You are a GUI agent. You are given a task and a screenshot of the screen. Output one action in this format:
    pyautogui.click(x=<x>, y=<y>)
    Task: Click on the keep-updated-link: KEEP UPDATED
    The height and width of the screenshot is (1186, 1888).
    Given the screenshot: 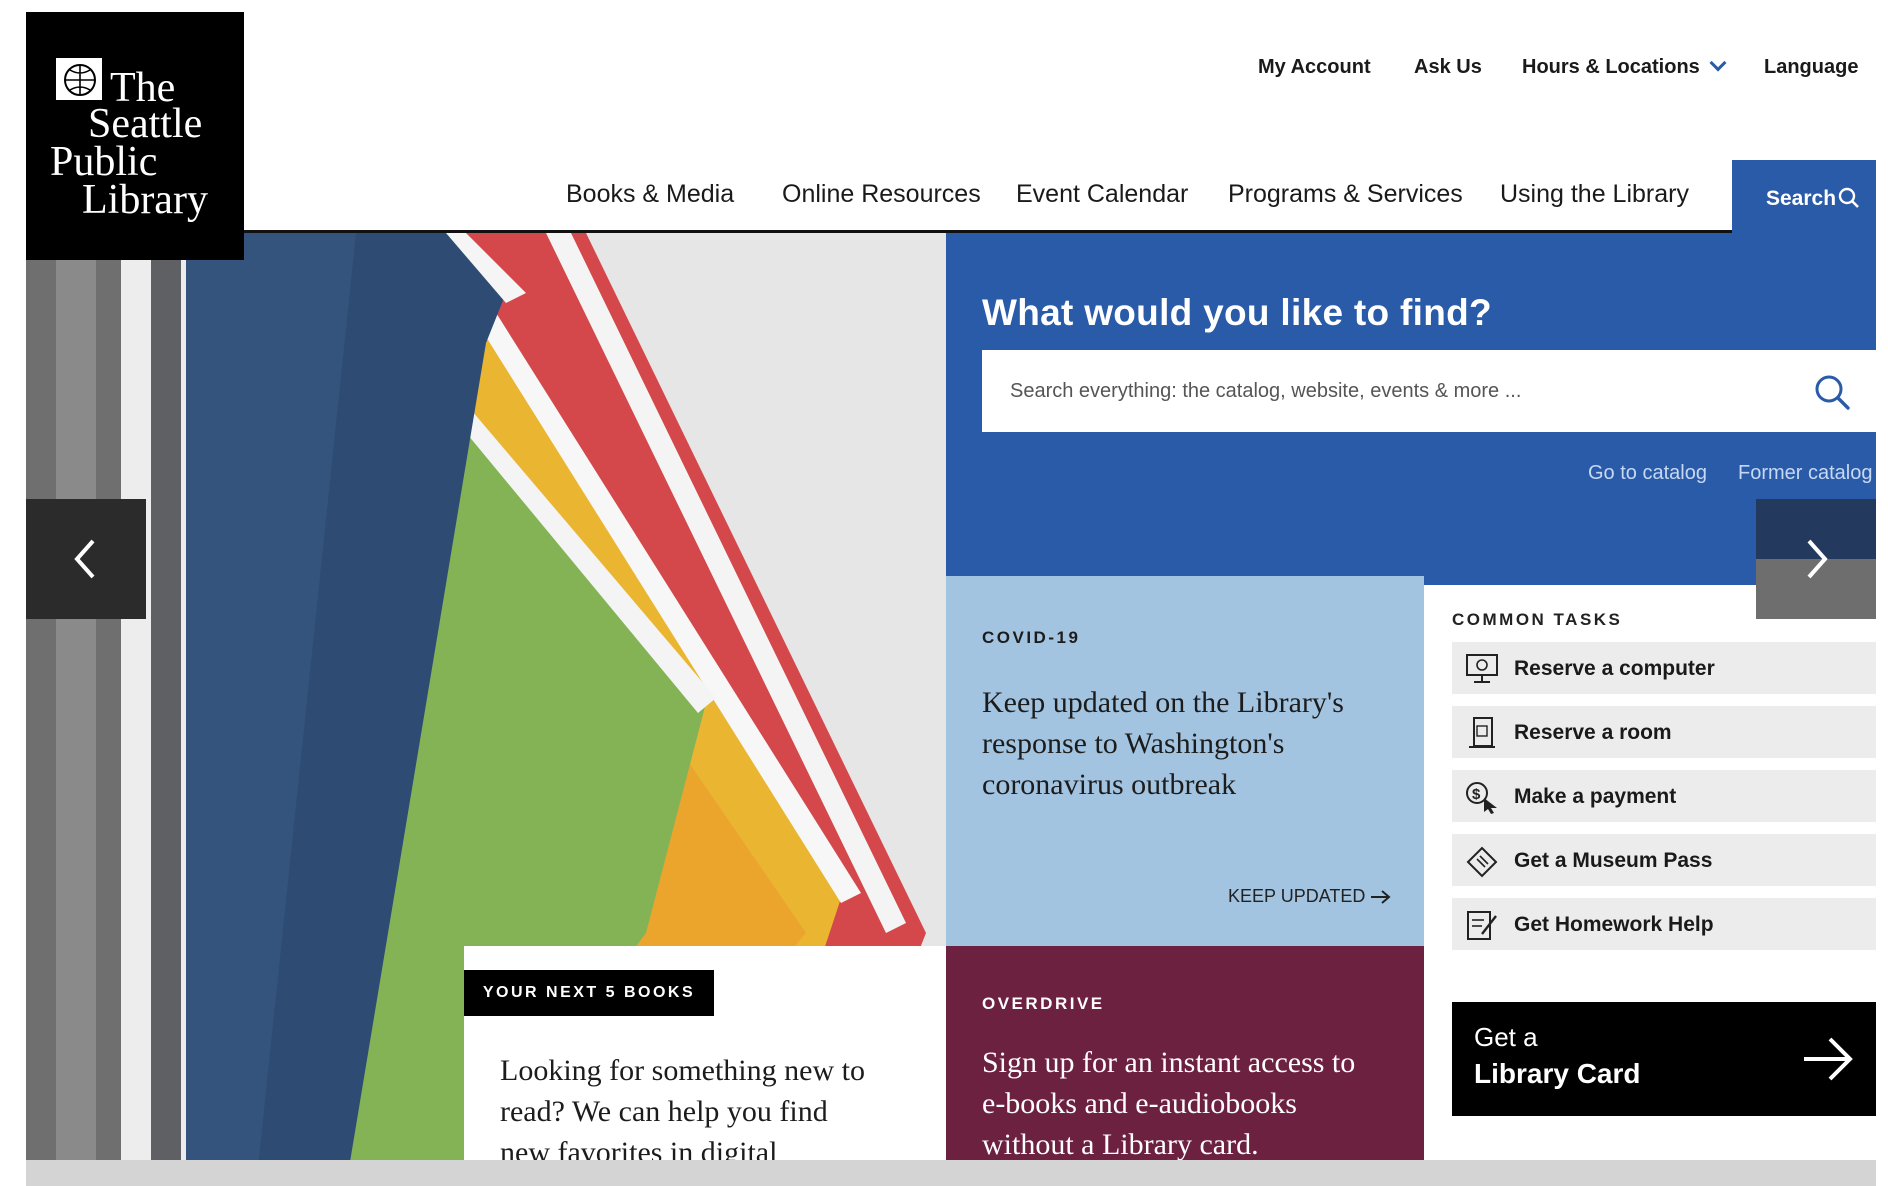 What is the action you would take?
    pyautogui.click(x=1310, y=896)
    